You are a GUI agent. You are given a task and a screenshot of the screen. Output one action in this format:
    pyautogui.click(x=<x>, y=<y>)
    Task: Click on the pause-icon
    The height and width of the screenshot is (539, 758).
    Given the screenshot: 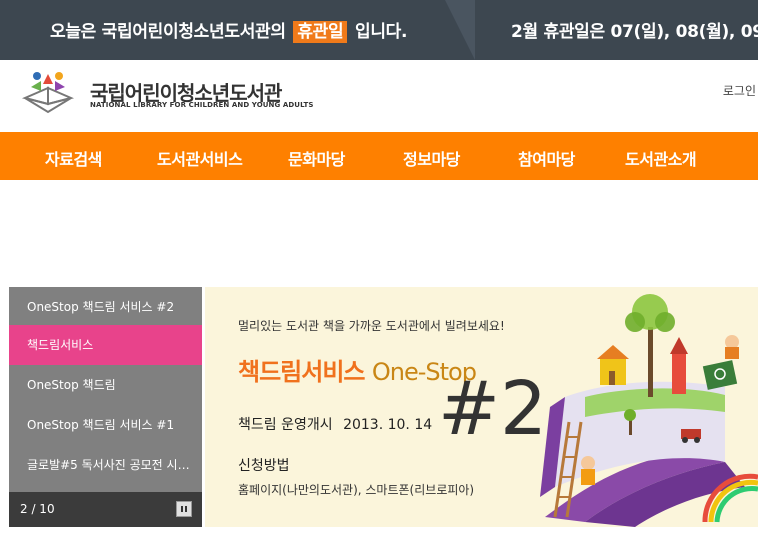 What is the action you would take?
    pyautogui.click(x=182, y=509)
    